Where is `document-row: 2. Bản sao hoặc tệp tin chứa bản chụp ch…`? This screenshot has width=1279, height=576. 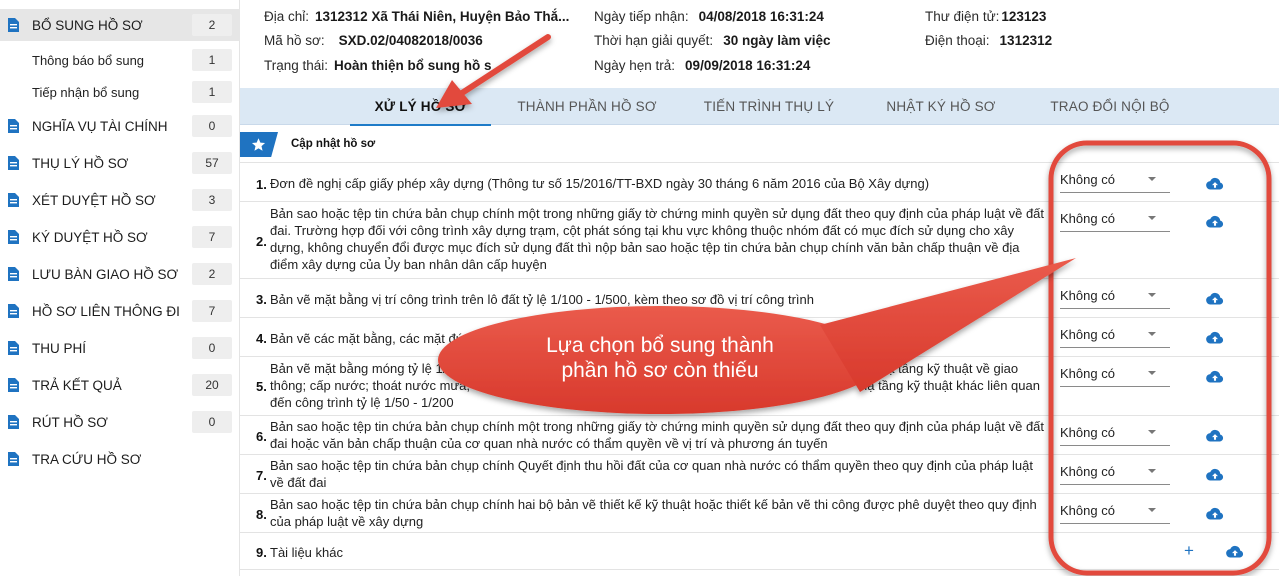
document-row: 2. Bản sao hoặc tệp tin chứa bản chụp ch… is located at coordinates (759, 239).